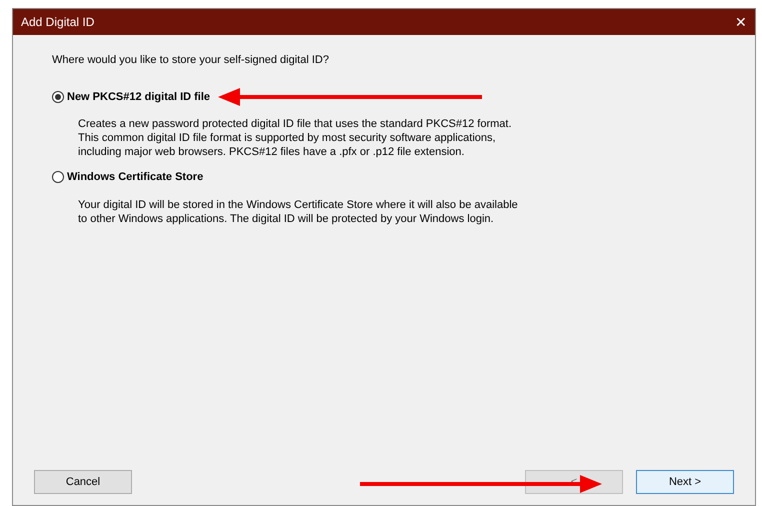 This screenshot has height=506, width=762. I want to click on description-text: including major web browsers. PKCS#12 files have a .pfx or .p12 file extension., so click(272, 152).